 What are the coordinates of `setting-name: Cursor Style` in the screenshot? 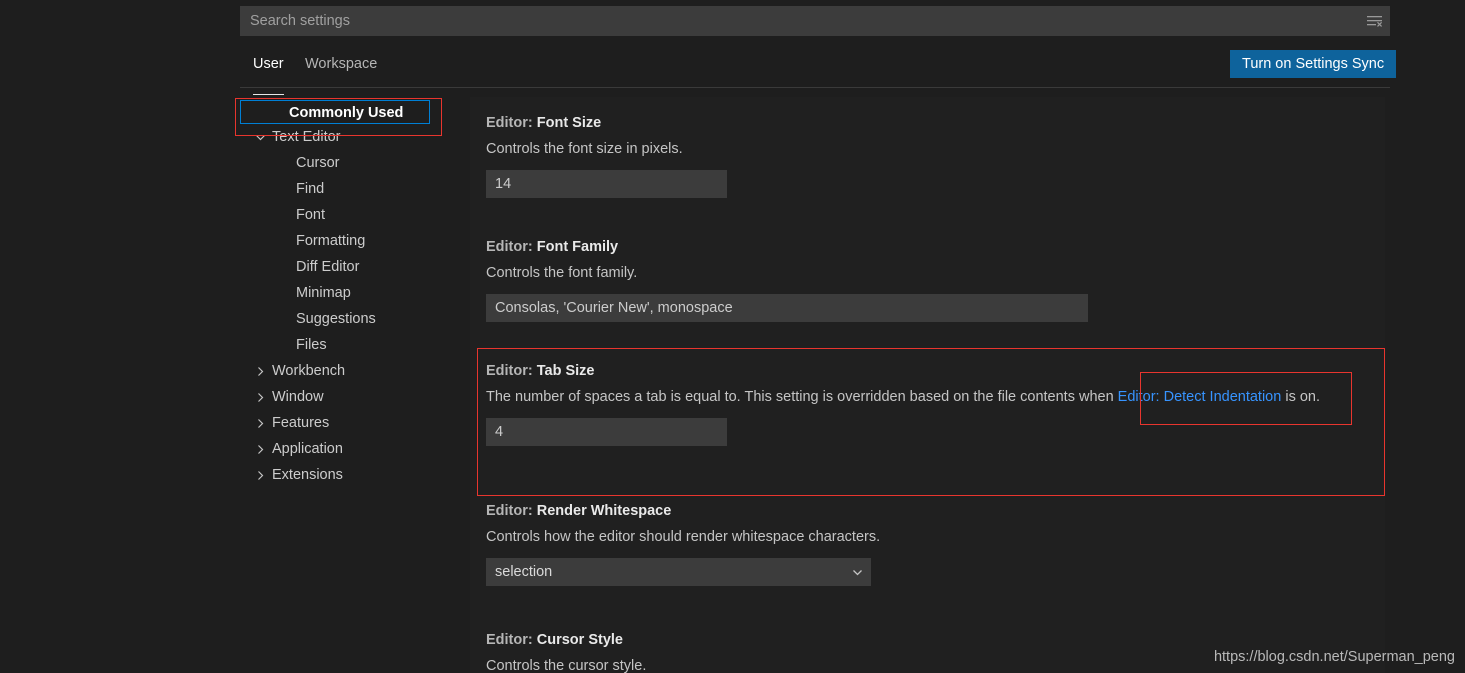 It's located at (579, 640).